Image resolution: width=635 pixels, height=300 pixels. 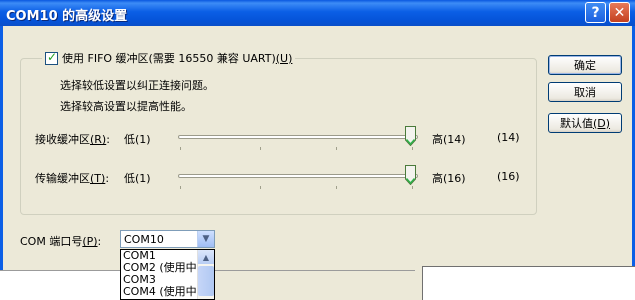 I want to click on help-icon: ?, so click(x=595, y=12).